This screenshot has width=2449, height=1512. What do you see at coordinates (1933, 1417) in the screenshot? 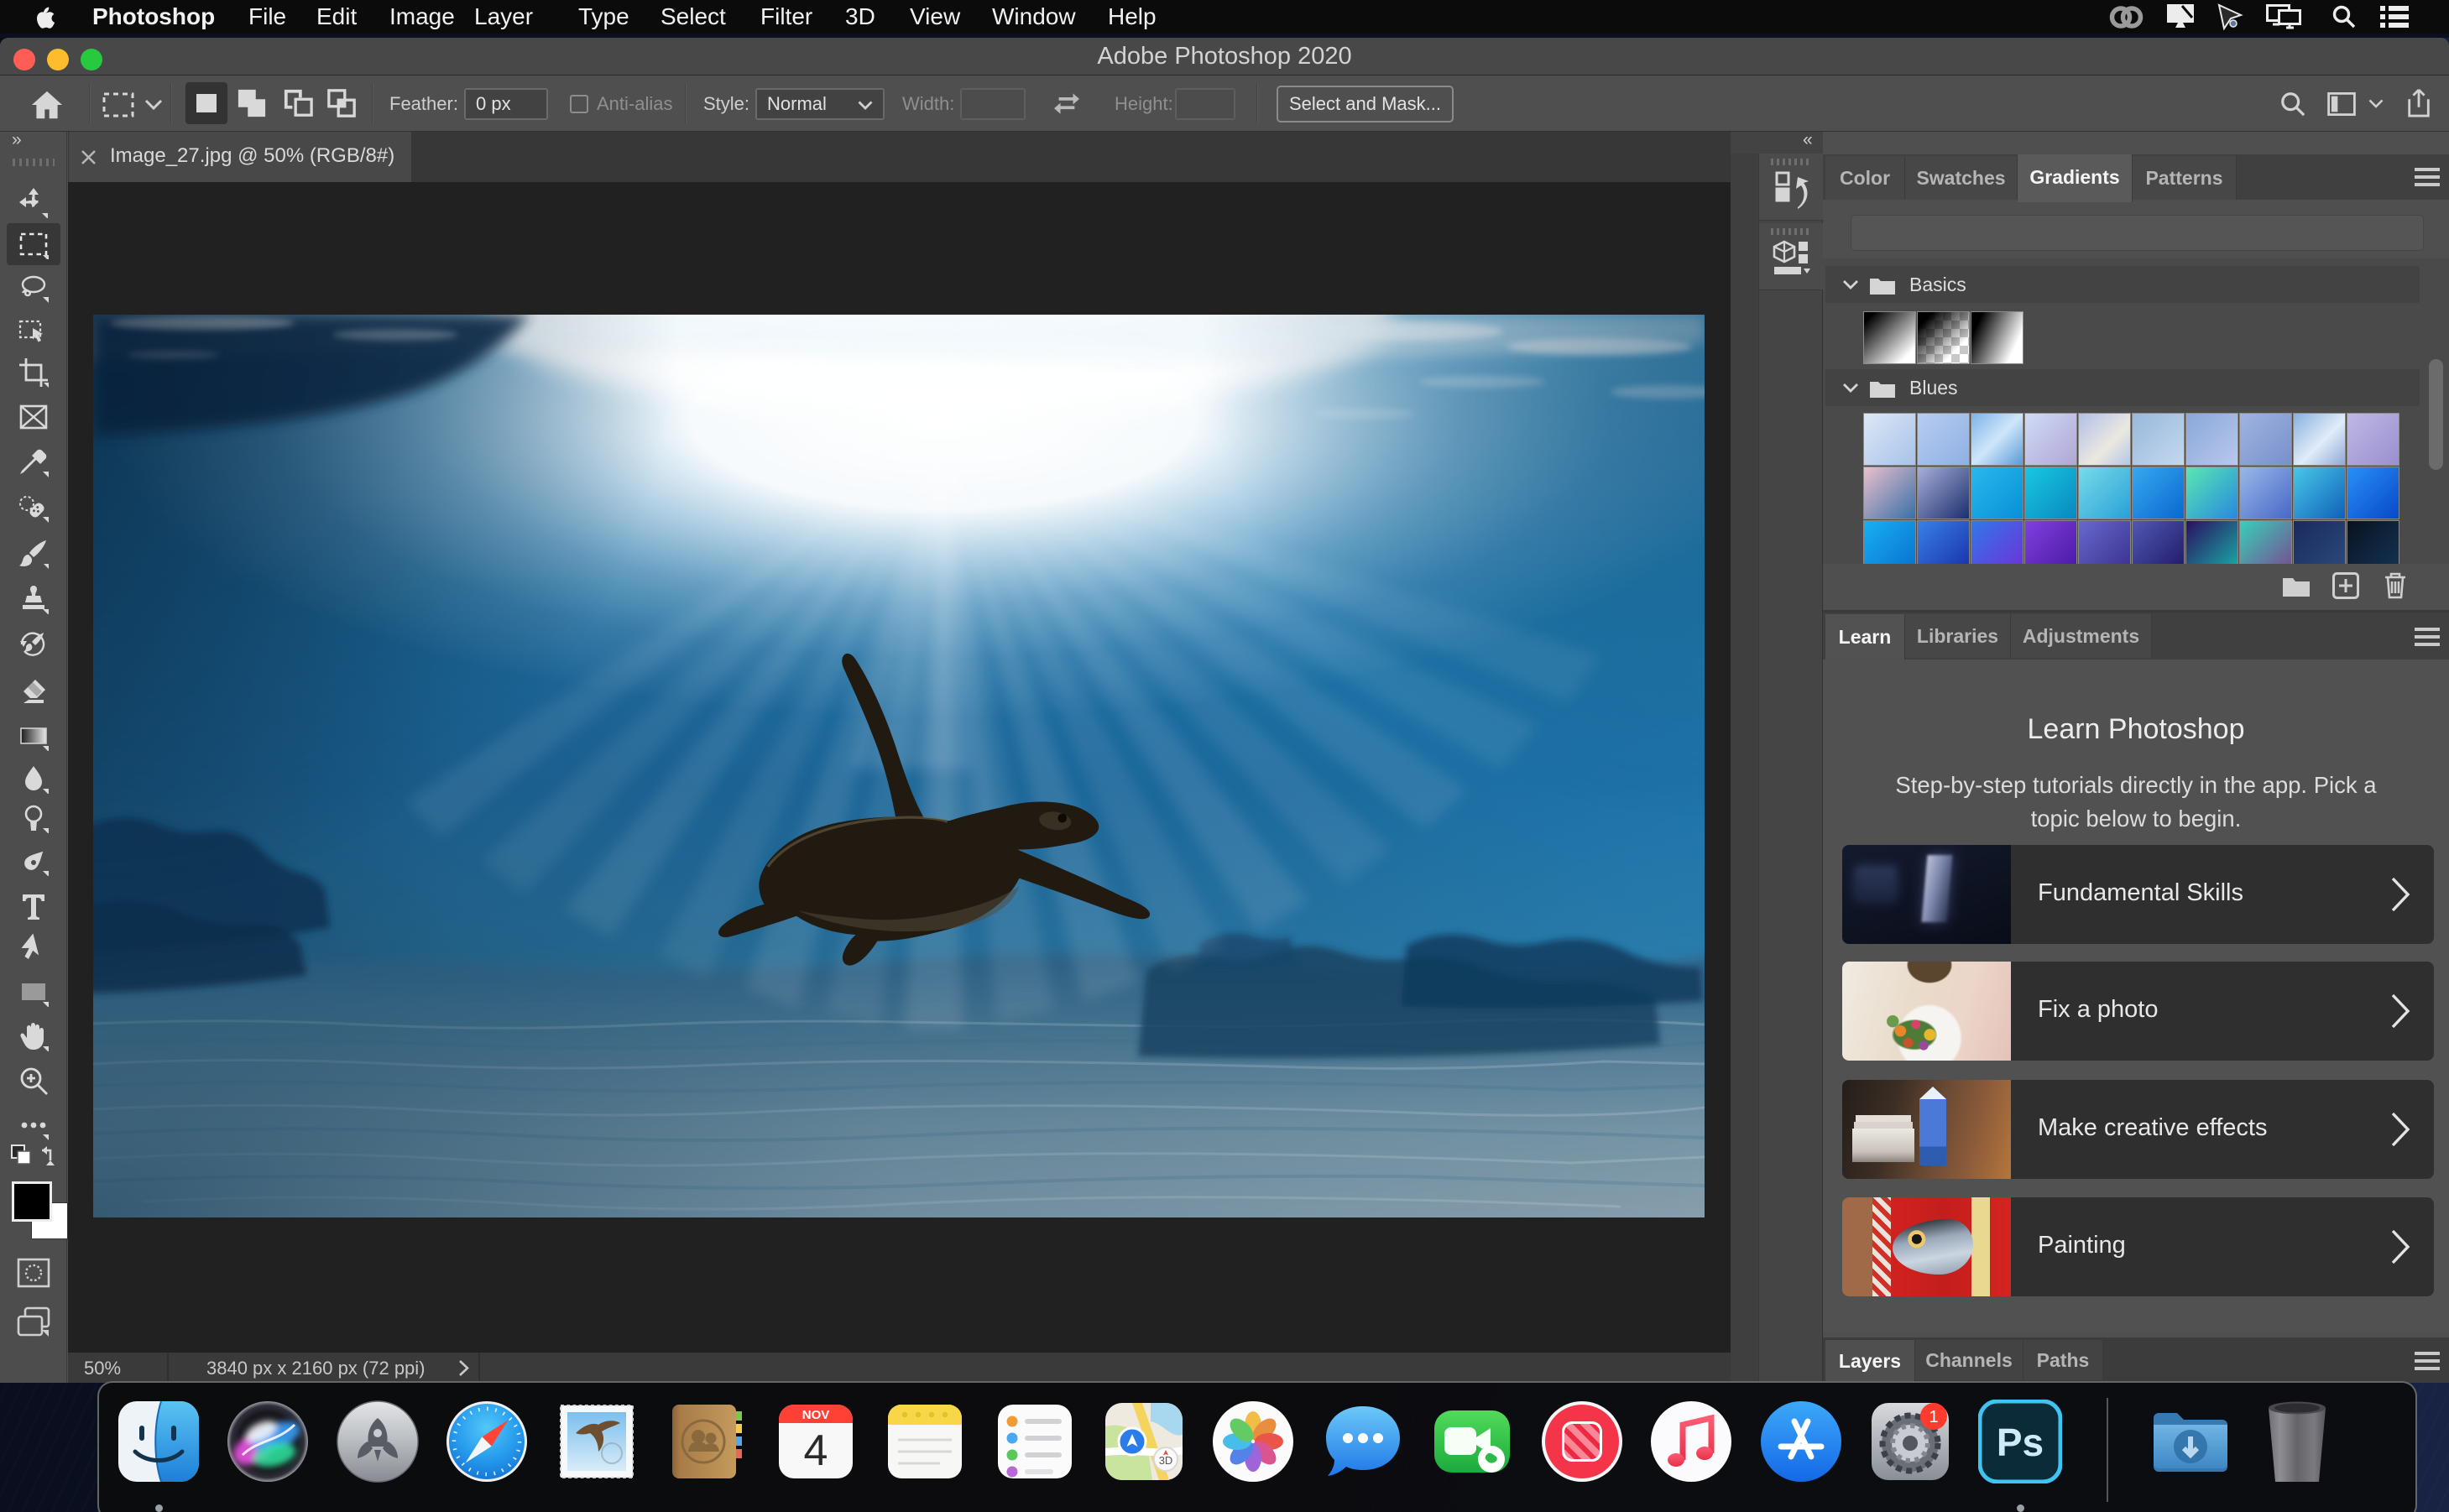
I see `svg-text: 1` at bounding box center [1933, 1417].